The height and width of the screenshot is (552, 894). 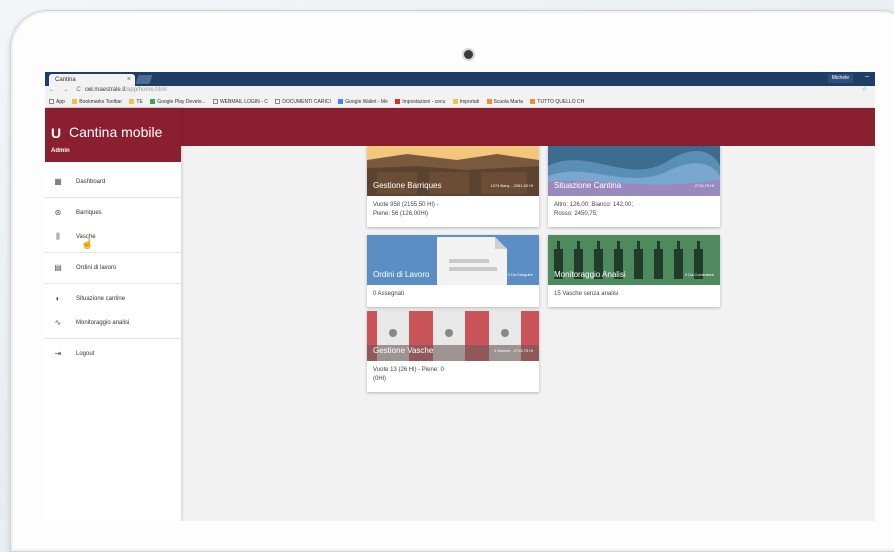 What do you see at coordinates (113, 213) in the screenshot?
I see `sidebar-item-barriques: ⊛ Barriques` at bounding box center [113, 213].